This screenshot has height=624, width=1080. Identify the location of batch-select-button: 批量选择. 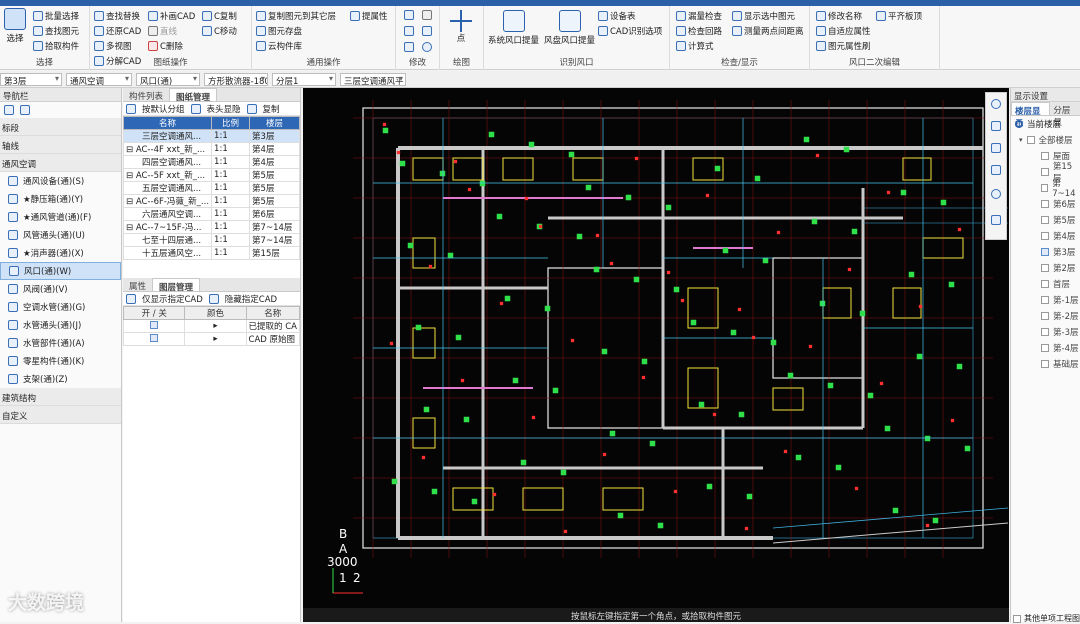
(56, 16).